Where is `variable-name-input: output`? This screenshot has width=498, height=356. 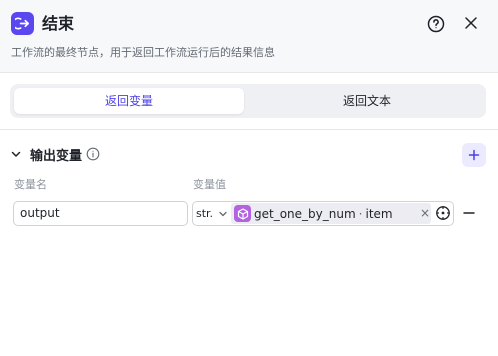 variable-name-input: output is located at coordinates (100, 213).